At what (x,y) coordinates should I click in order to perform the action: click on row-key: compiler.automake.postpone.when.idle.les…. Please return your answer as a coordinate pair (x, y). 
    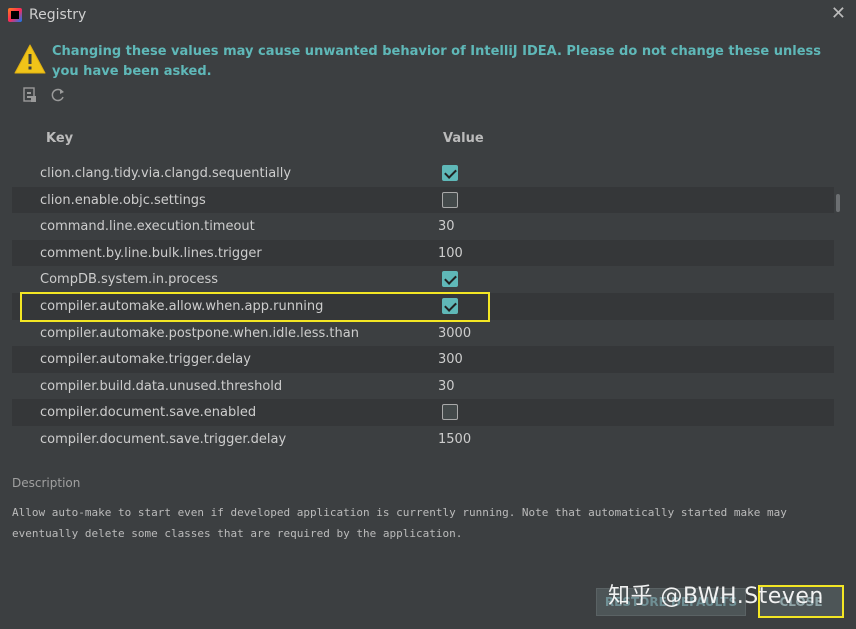
    Looking at the image, I should click on (199, 333).